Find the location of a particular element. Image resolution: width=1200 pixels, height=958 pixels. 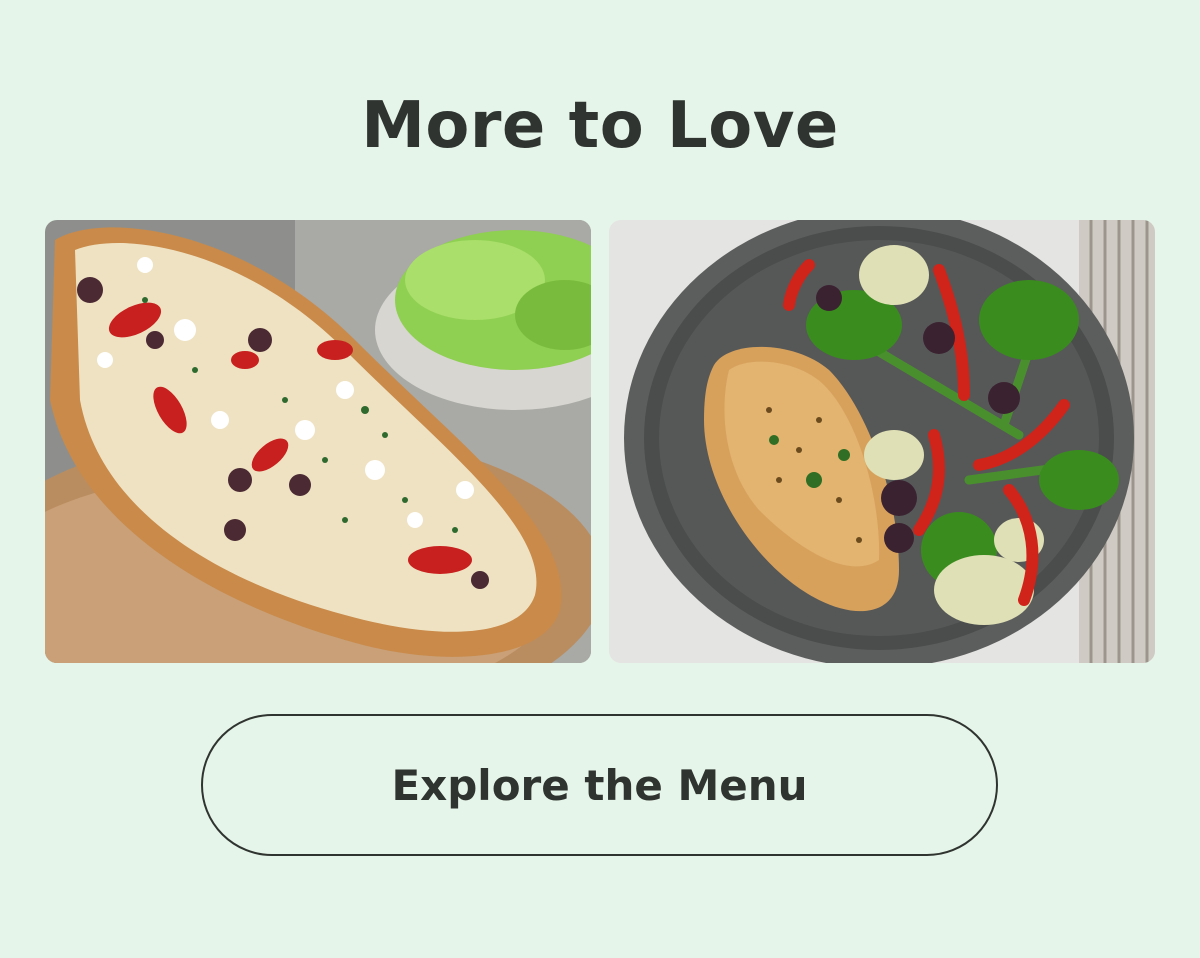

explore-menu-button: Explore the Menu is located at coordinates (599, 785).